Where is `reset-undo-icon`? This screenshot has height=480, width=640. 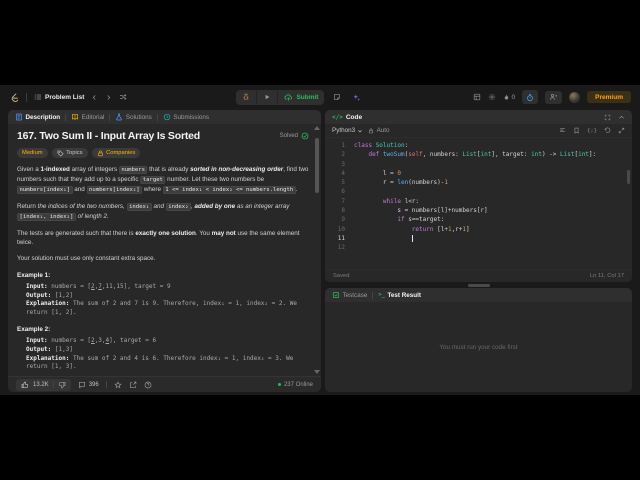 reset-undo-icon is located at coordinates (607, 130).